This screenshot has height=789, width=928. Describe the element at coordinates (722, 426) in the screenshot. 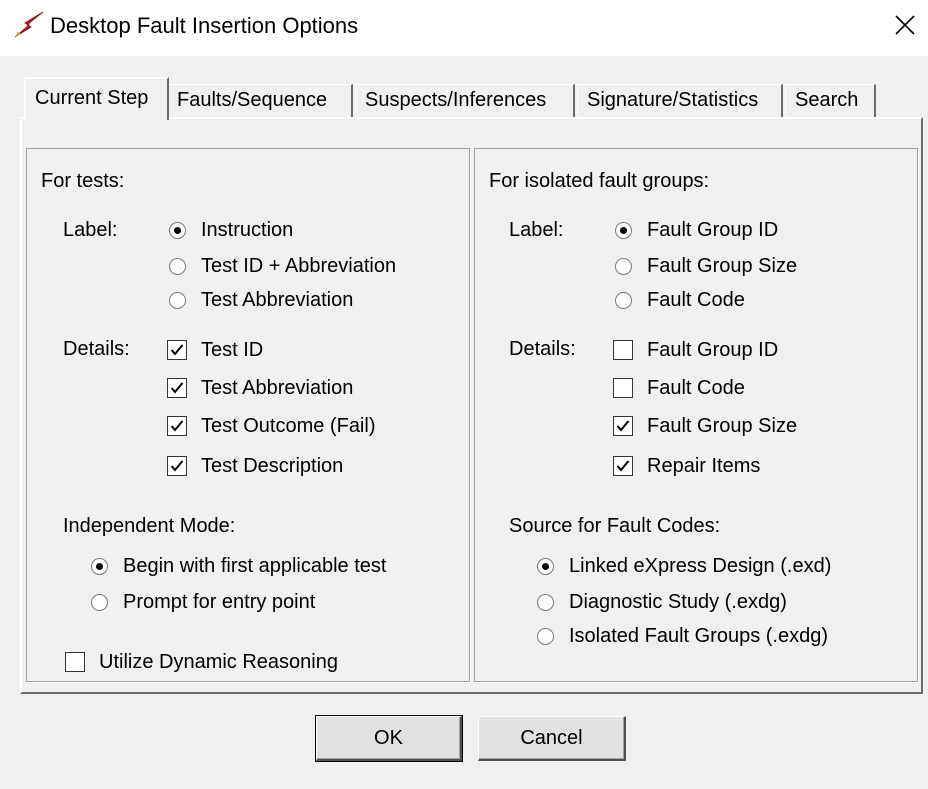

I see `fault-groups-details-label: Fault Group Size` at that location.